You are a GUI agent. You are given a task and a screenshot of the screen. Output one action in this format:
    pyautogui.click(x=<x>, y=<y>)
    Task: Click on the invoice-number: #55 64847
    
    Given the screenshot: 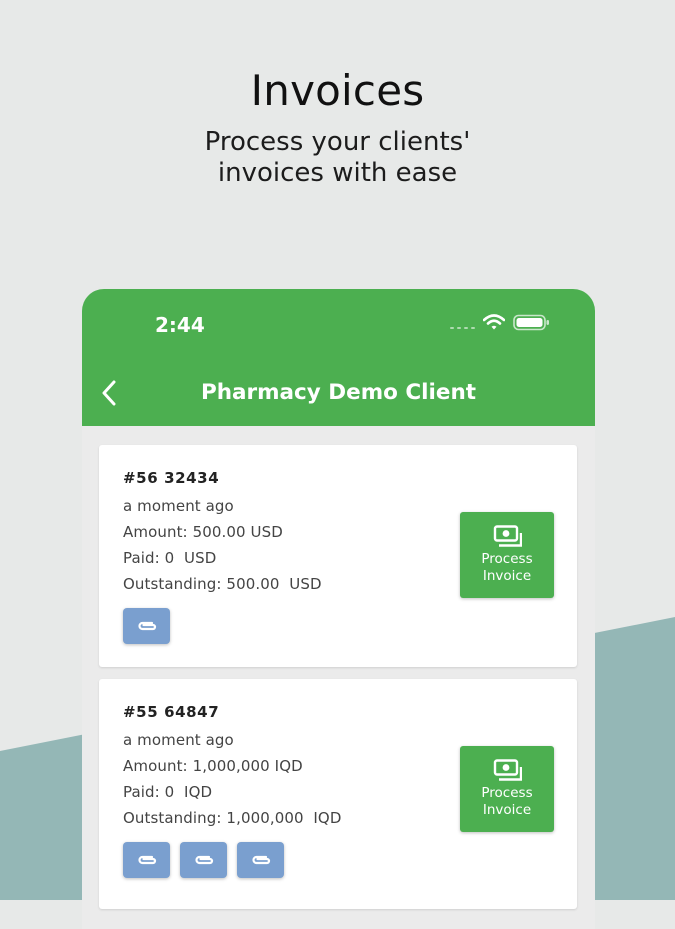 What is the action you would take?
    pyautogui.click(x=171, y=712)
    